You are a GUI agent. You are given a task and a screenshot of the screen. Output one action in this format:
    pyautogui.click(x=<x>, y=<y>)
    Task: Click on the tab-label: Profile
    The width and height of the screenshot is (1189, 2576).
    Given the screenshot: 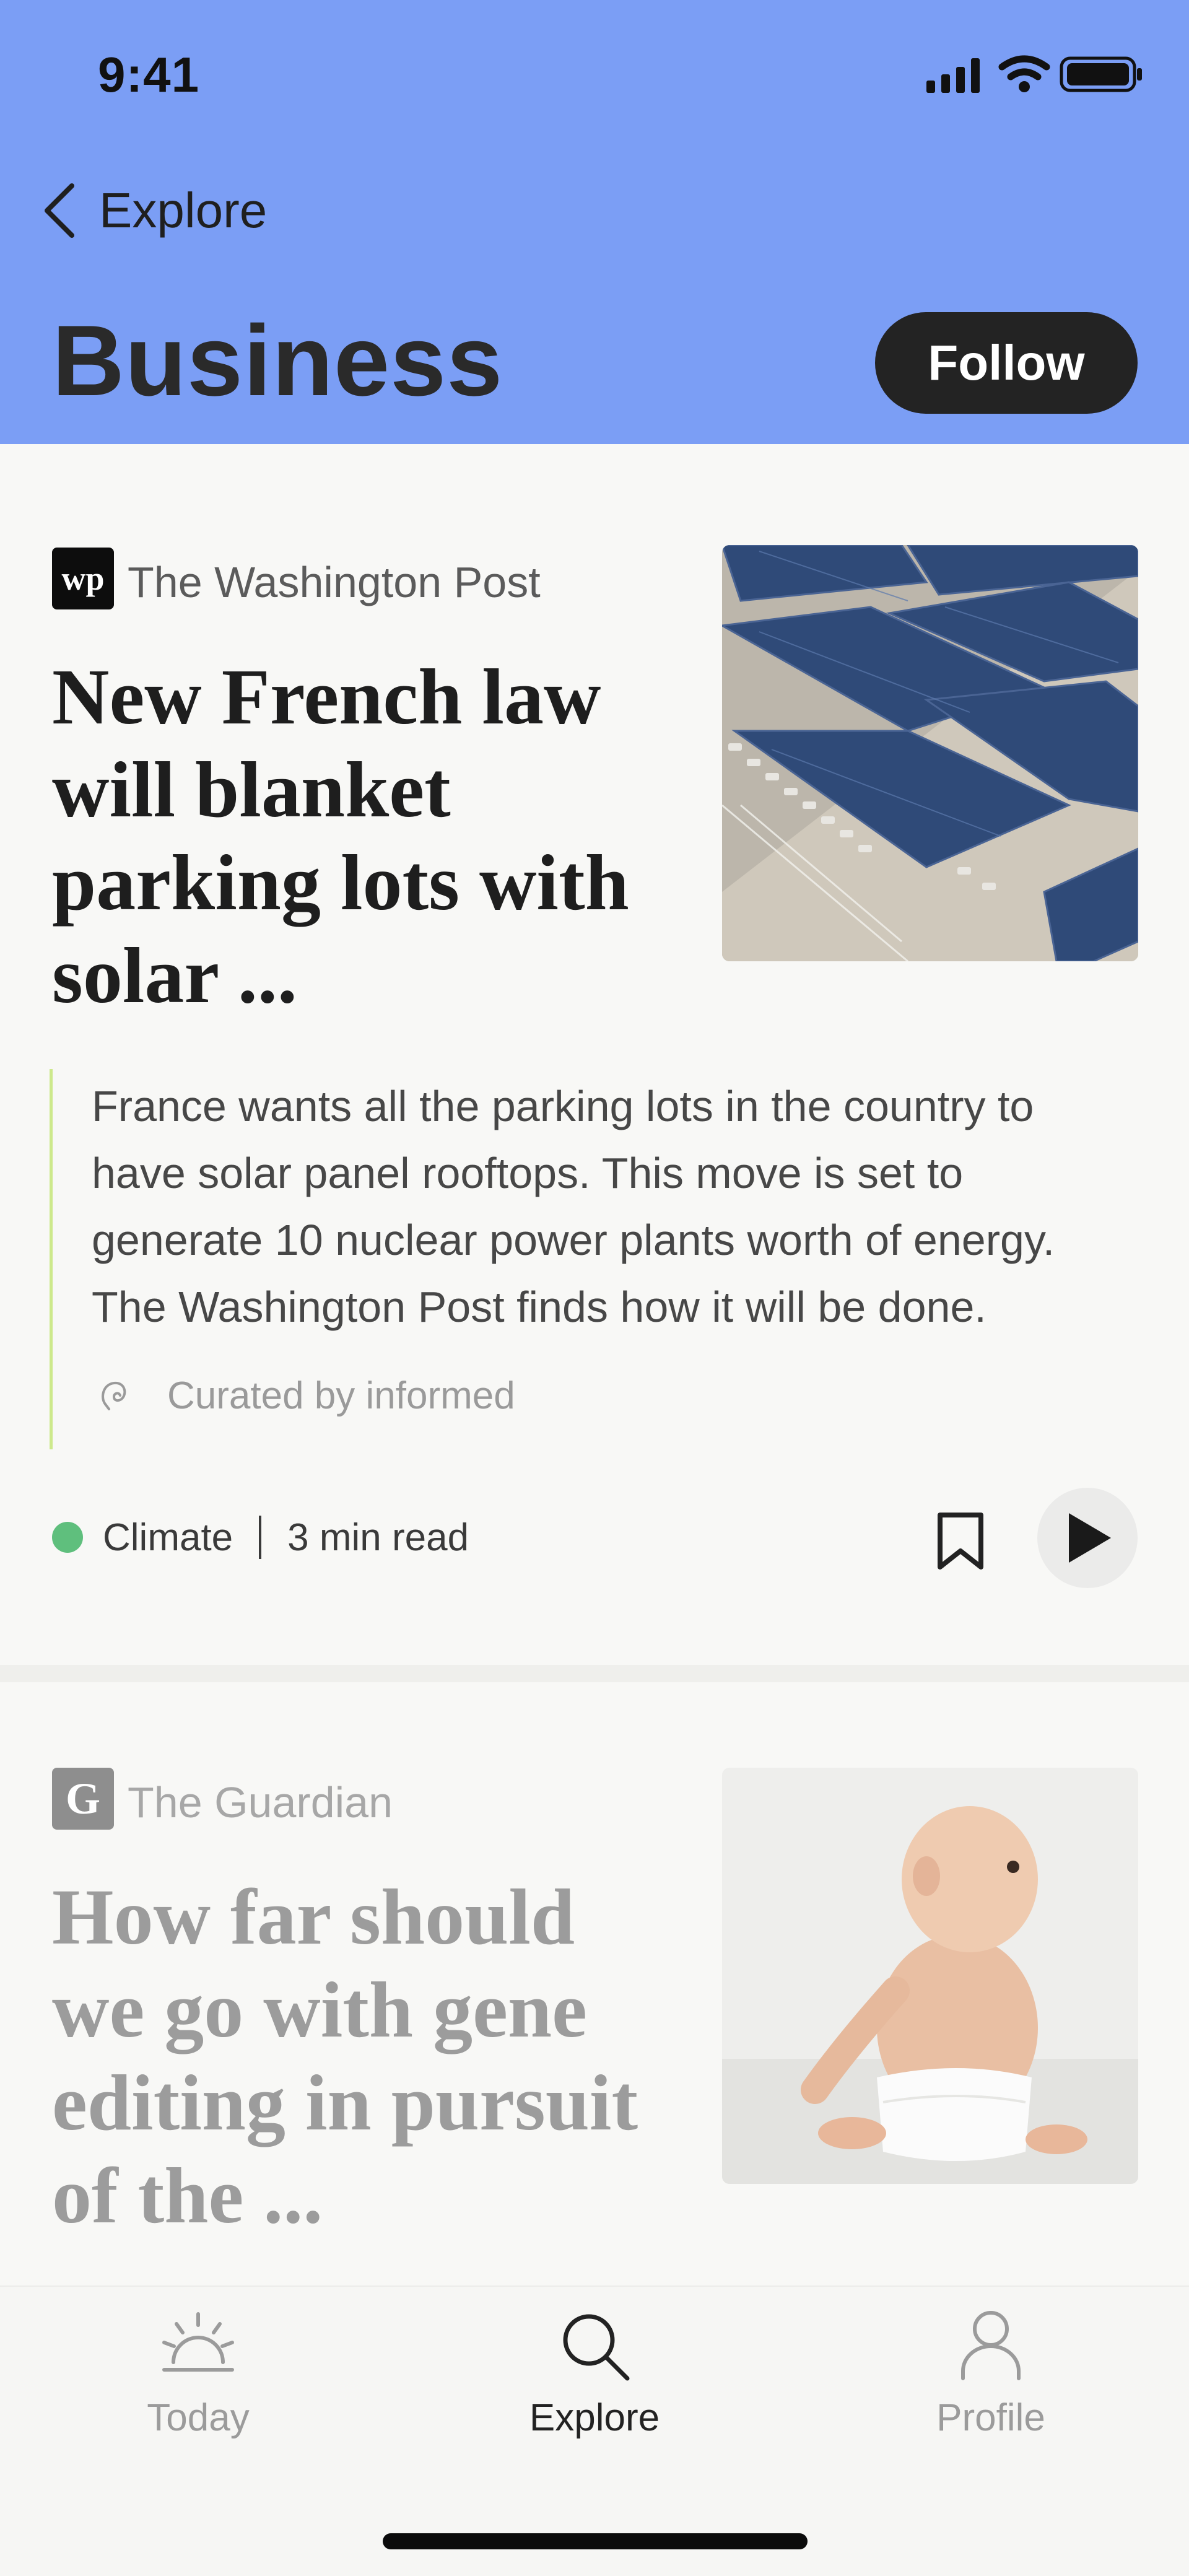 What is the action you would take?
    pyautogui.click(x=990, y=2417)
    